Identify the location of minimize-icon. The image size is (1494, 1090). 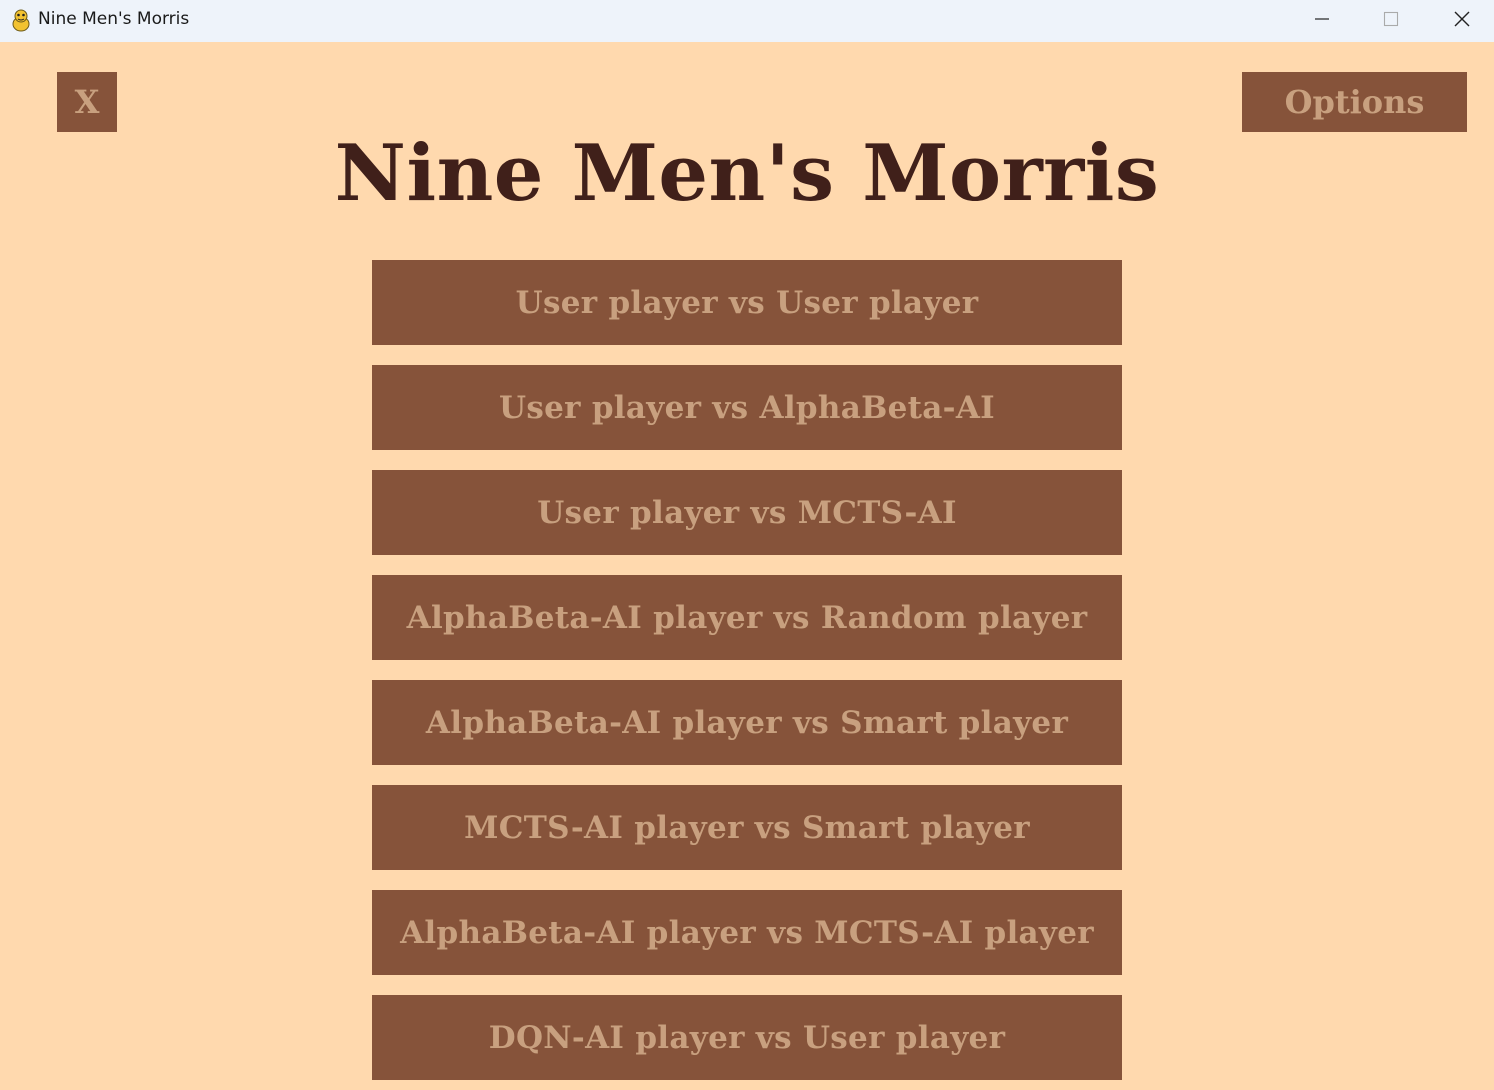
(1322, 19).